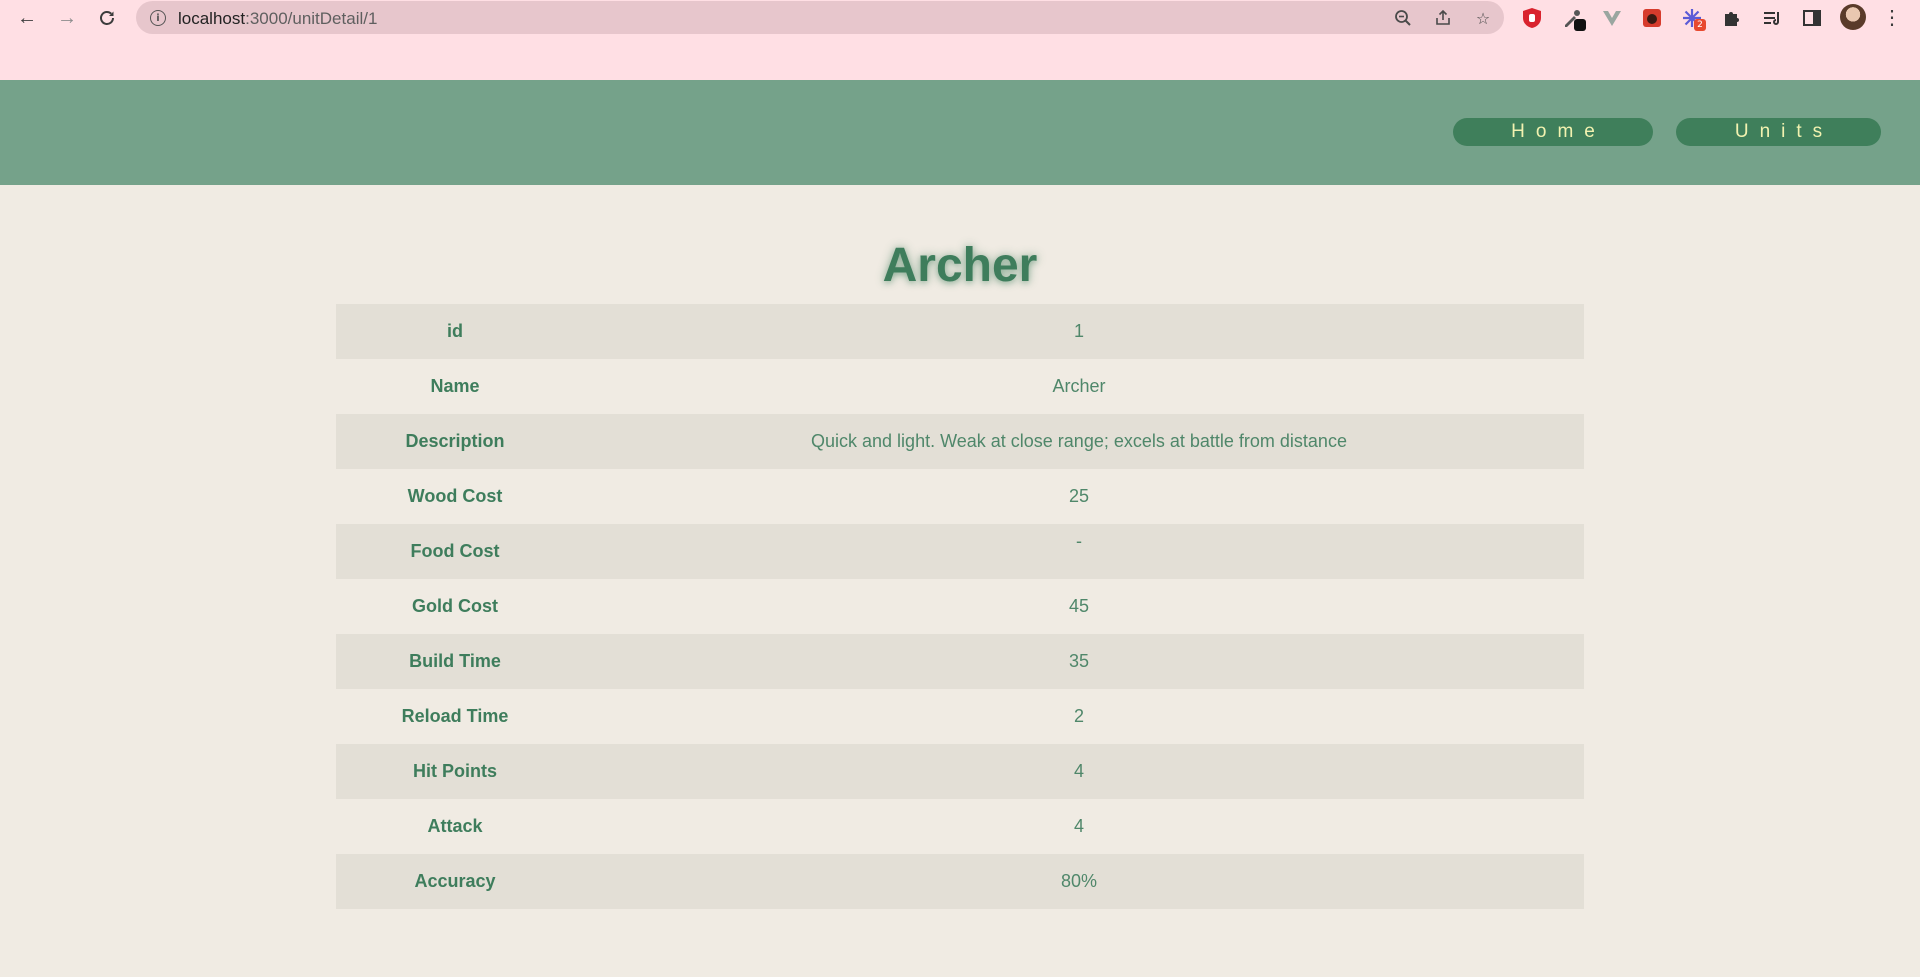 Image resolution: width=1920 pixels, height=977 pixels. Describe the element at coordinates (960, 496) in the screenshot. I see `table-row: Wood Cost 25` at that location.